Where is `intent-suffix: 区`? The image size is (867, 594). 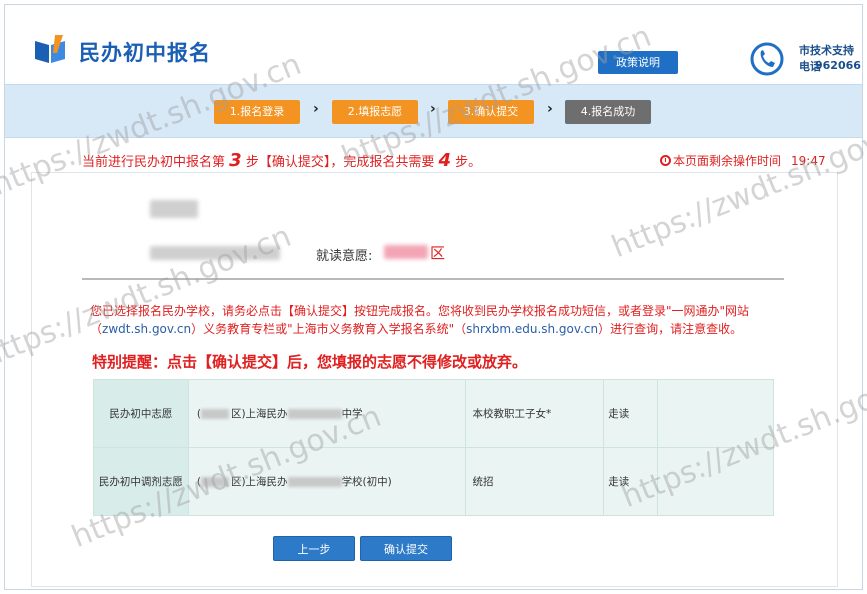
intent-suffix: 区 is located at coordinates (438, 253).